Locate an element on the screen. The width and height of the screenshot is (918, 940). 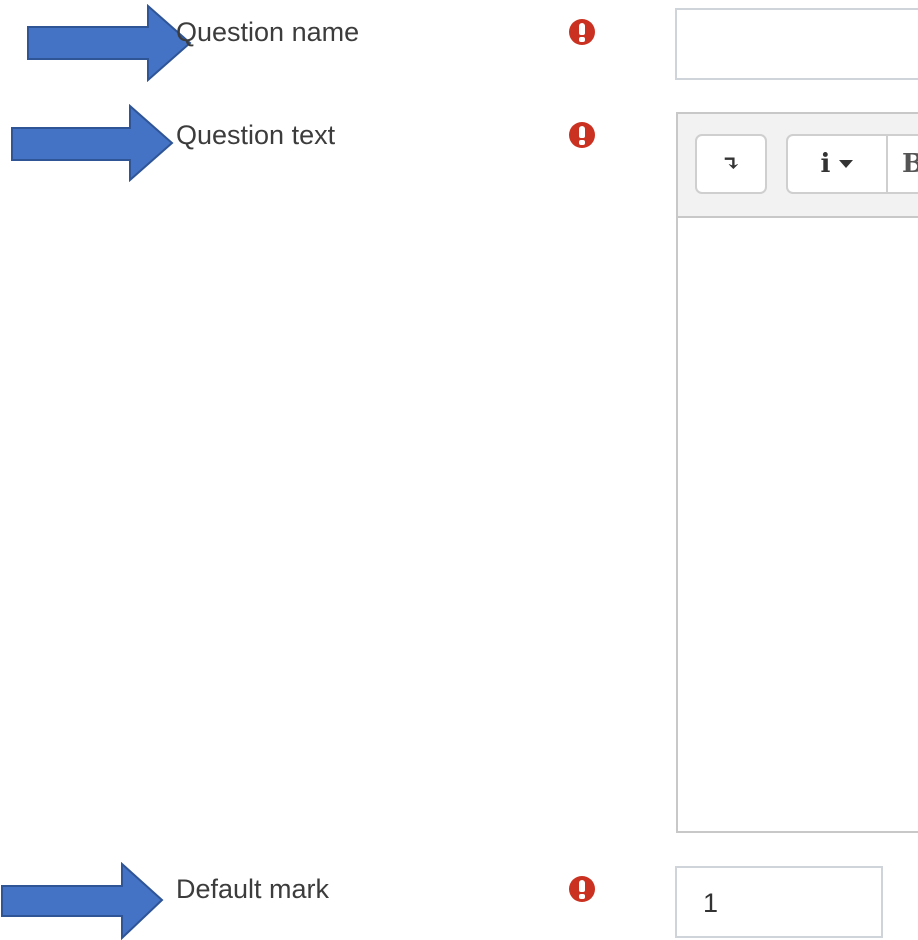
info-dropdown-button: i is located at coordinates (837, 164).